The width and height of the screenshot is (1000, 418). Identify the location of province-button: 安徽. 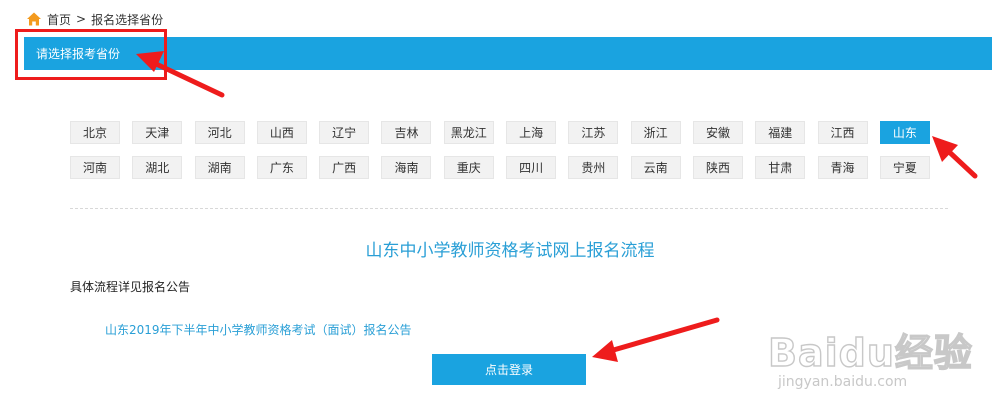
(717, 132).